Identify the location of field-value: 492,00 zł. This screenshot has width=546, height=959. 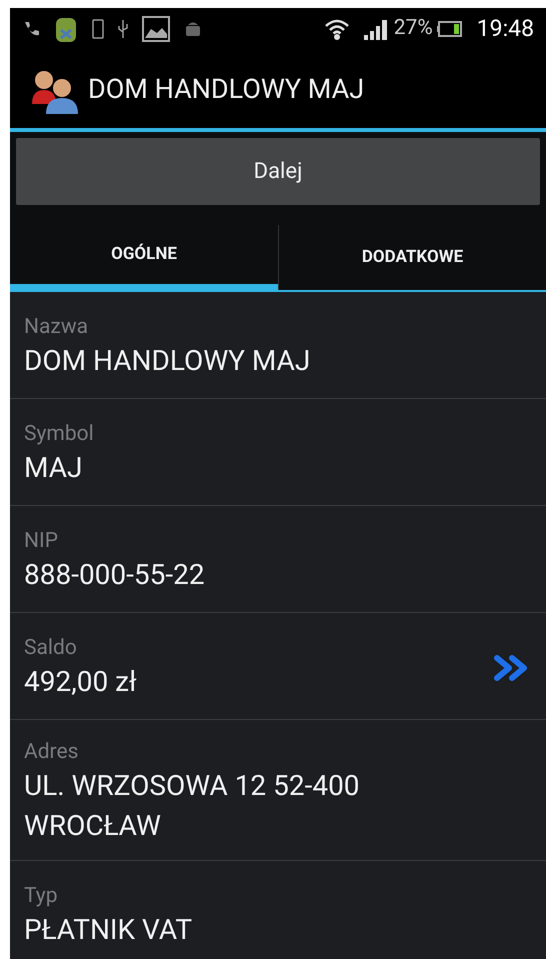
(81, 682).